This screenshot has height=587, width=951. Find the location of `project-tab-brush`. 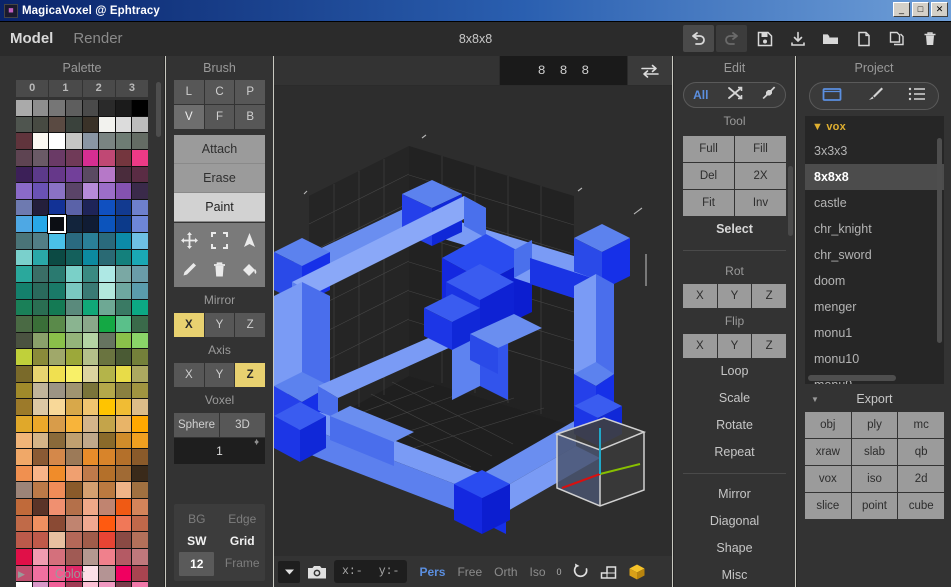

project-tab-brush is located at coordinates (875, 96).